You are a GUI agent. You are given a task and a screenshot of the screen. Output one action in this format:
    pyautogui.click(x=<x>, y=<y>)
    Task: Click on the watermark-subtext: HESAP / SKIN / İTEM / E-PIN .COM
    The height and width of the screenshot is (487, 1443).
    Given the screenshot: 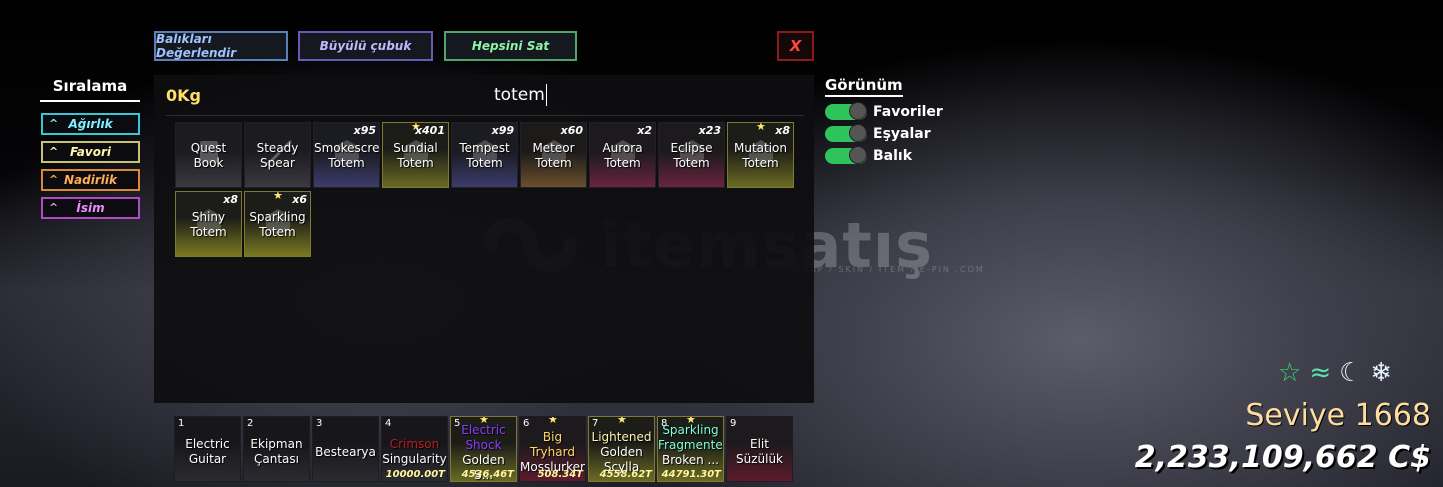 What is the action you would take?
    pyautogui.click(x=886, y=269)
    